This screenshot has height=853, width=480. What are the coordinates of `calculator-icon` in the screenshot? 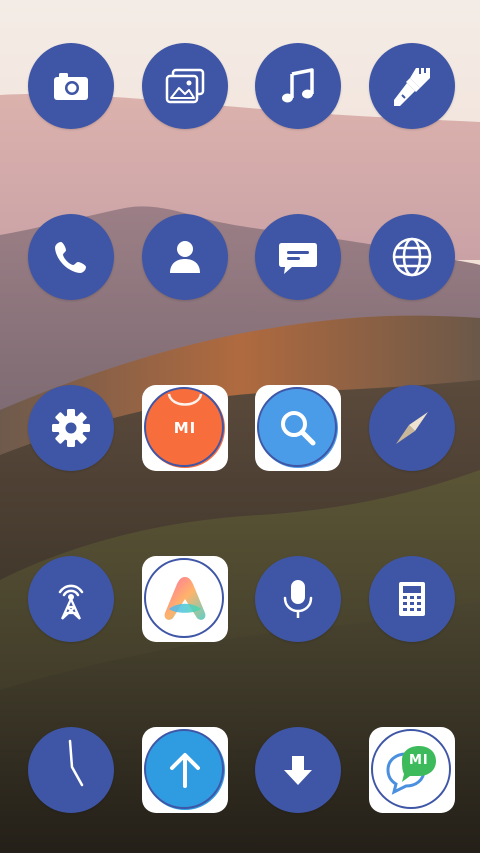 It's located at (412, 599).